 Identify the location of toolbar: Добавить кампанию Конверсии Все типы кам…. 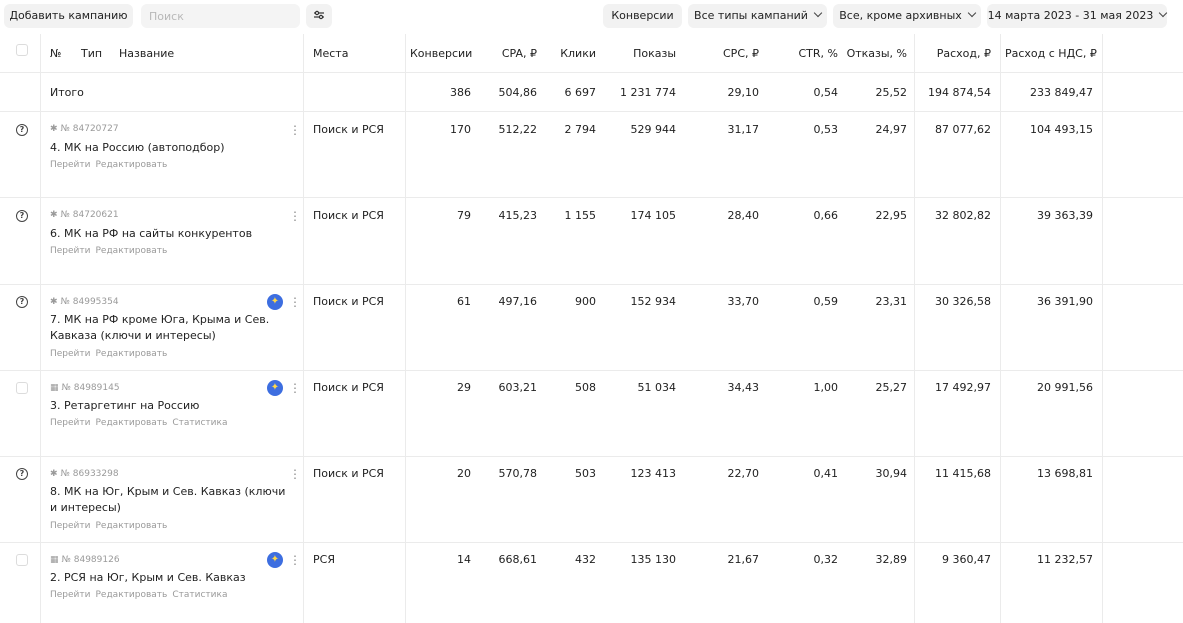
(591, 16).